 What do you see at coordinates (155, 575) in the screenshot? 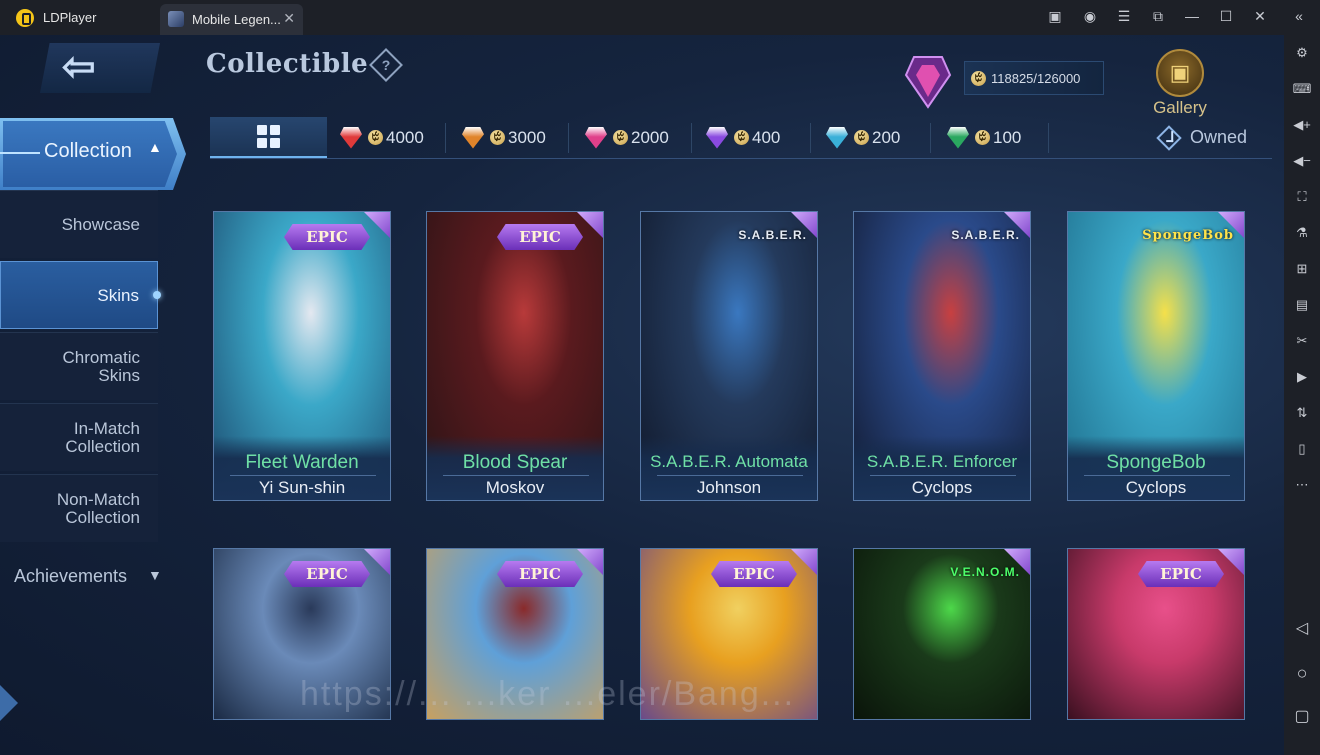
I see `chevron-down-icon: ▼` at bounding box center [155, 575].